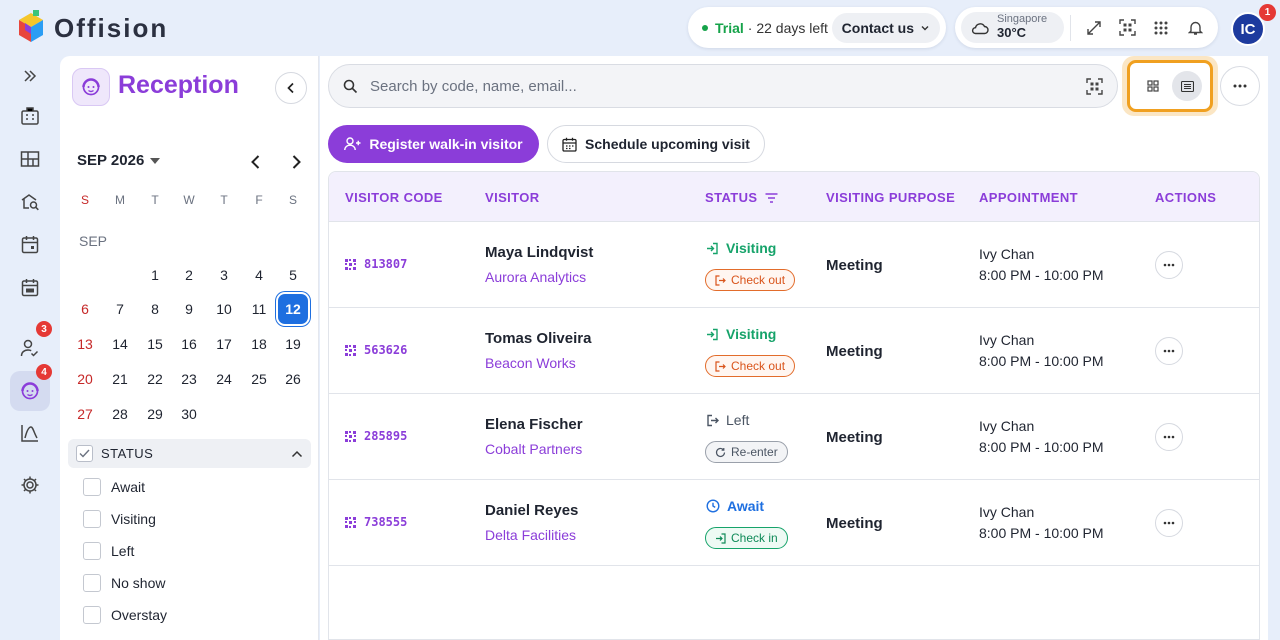 The height and width of the screenshot is (640, 1280). I want to click on status-select-all-checkbox, so click(84, 453).